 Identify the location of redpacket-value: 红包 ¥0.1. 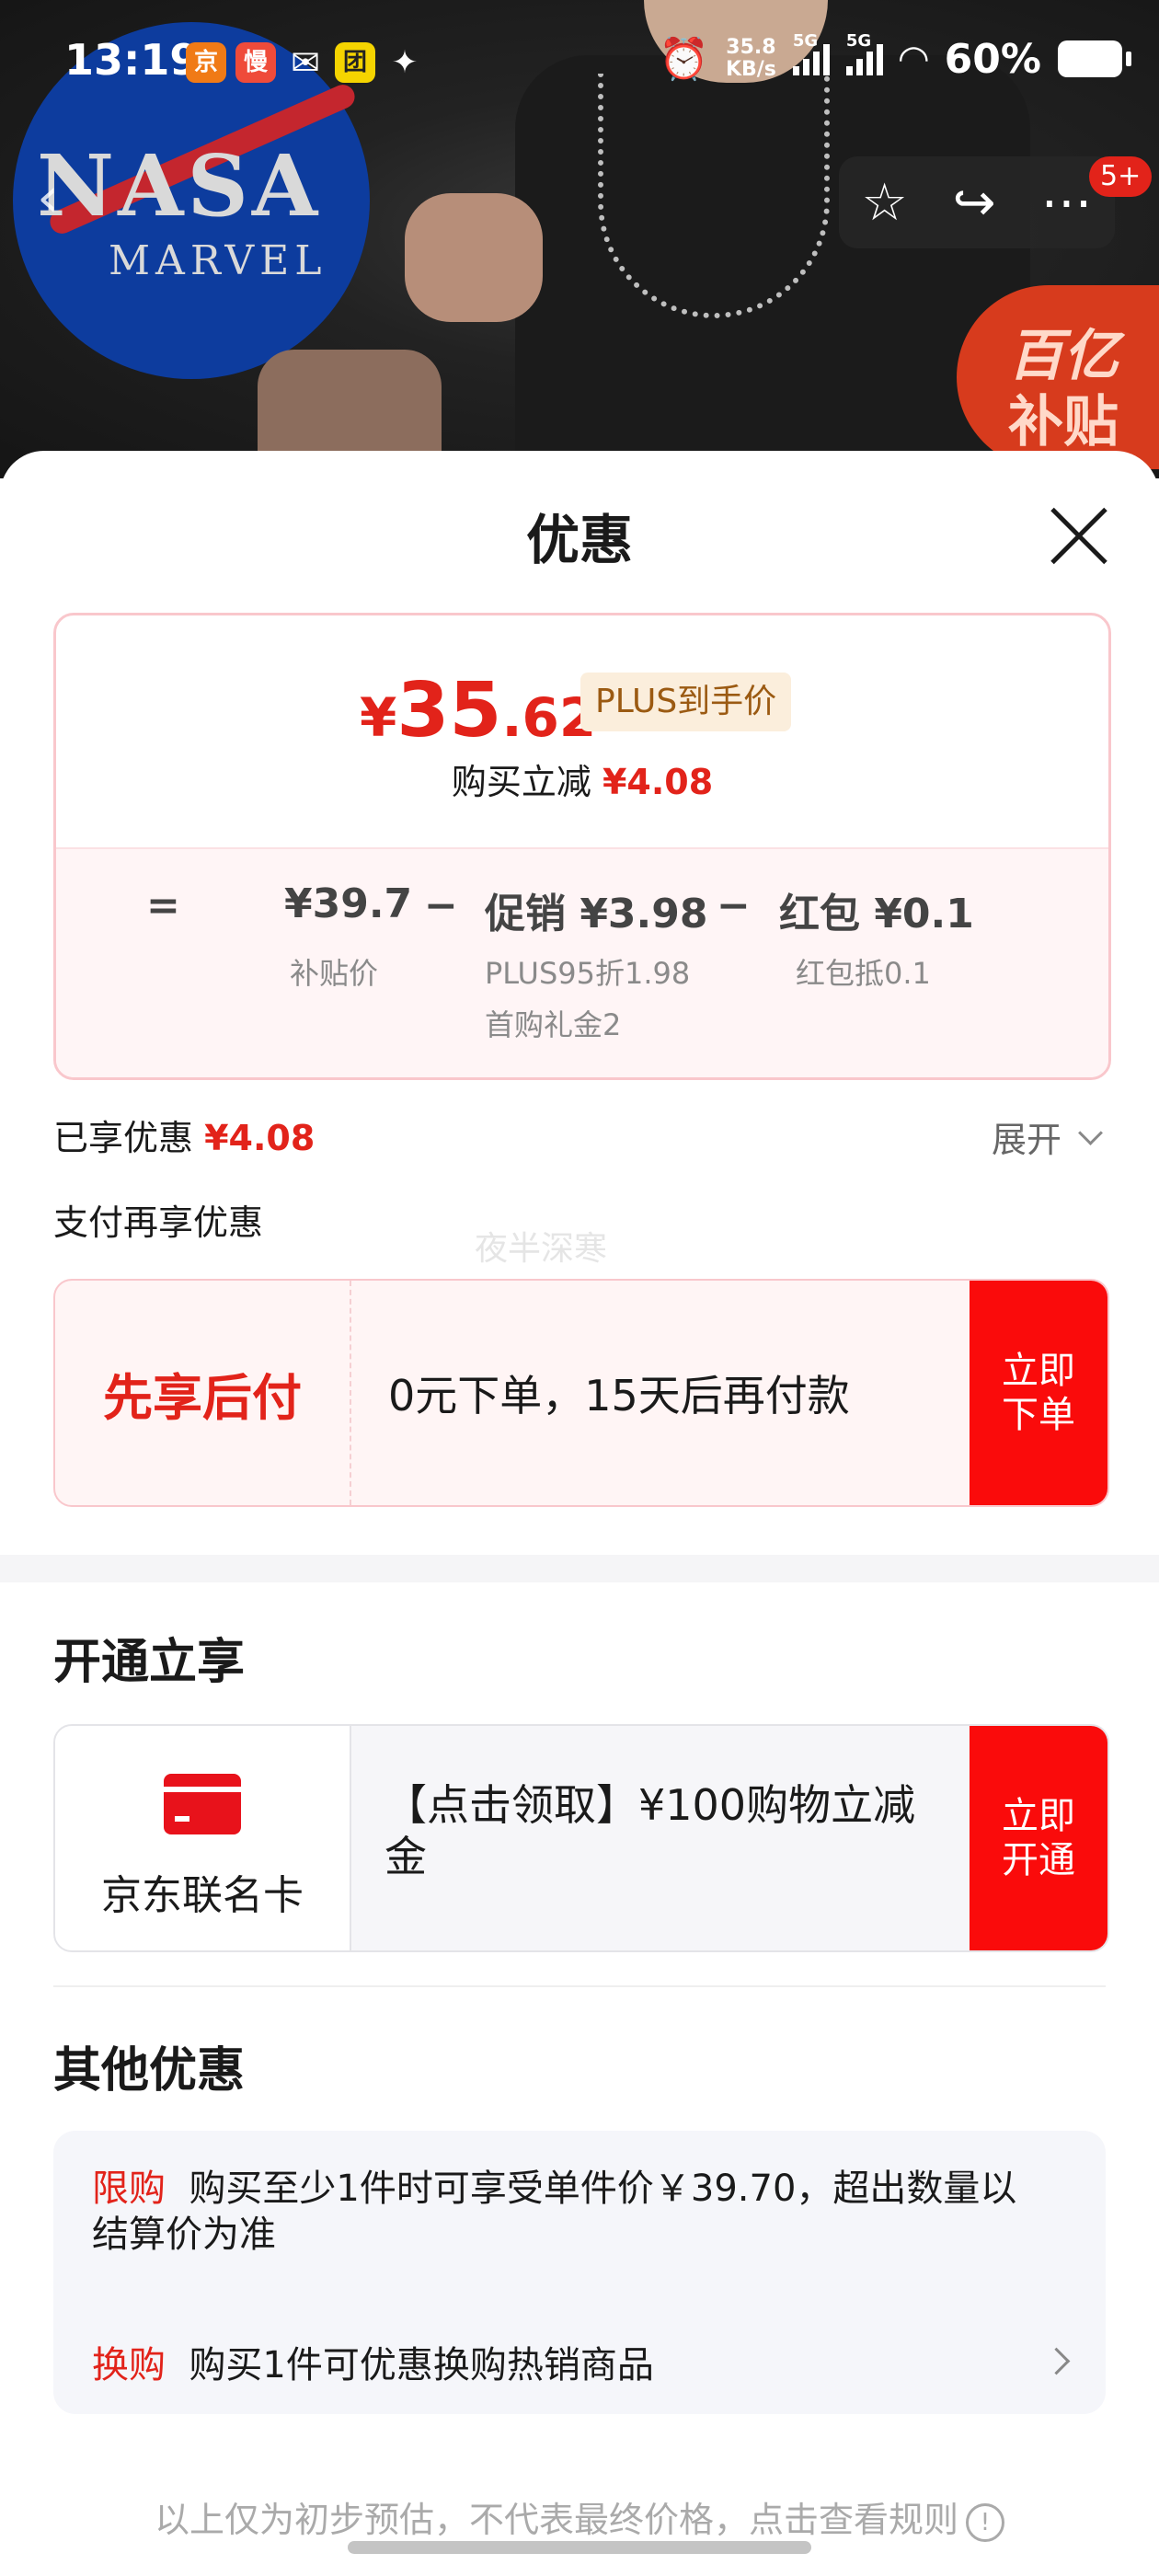
(876, 914).